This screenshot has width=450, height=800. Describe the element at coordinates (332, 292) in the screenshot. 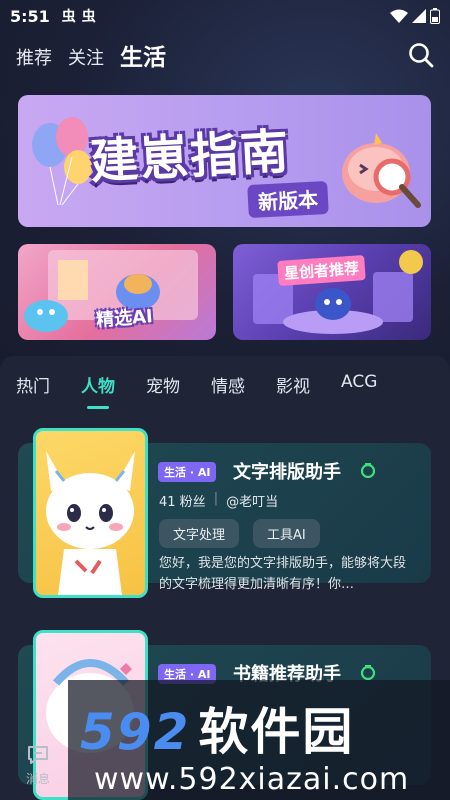

I see `creator-recommend-card: 星创者推荐` at that location.